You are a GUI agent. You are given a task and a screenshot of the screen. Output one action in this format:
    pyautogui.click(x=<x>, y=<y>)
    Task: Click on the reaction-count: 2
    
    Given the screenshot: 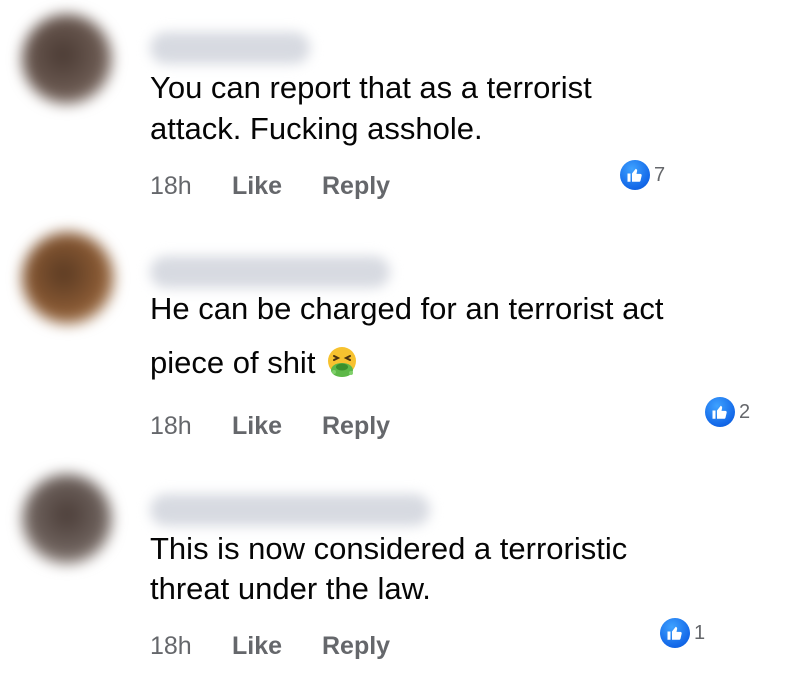 What is the action you would take?
    pyautogui.click(x=745, y=411)
    